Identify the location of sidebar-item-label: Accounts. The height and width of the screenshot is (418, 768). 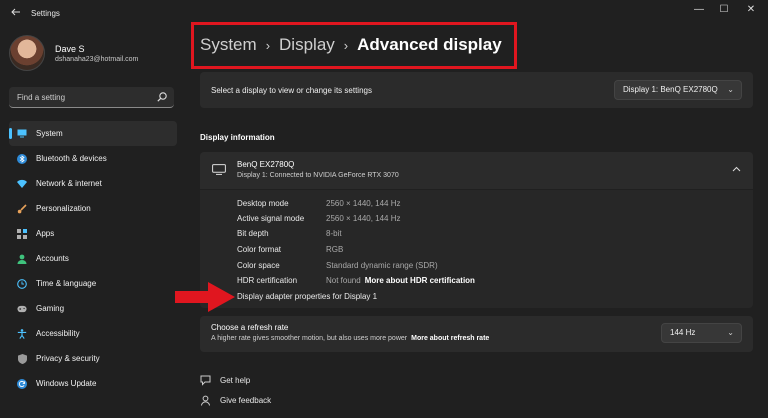
(52, 258).